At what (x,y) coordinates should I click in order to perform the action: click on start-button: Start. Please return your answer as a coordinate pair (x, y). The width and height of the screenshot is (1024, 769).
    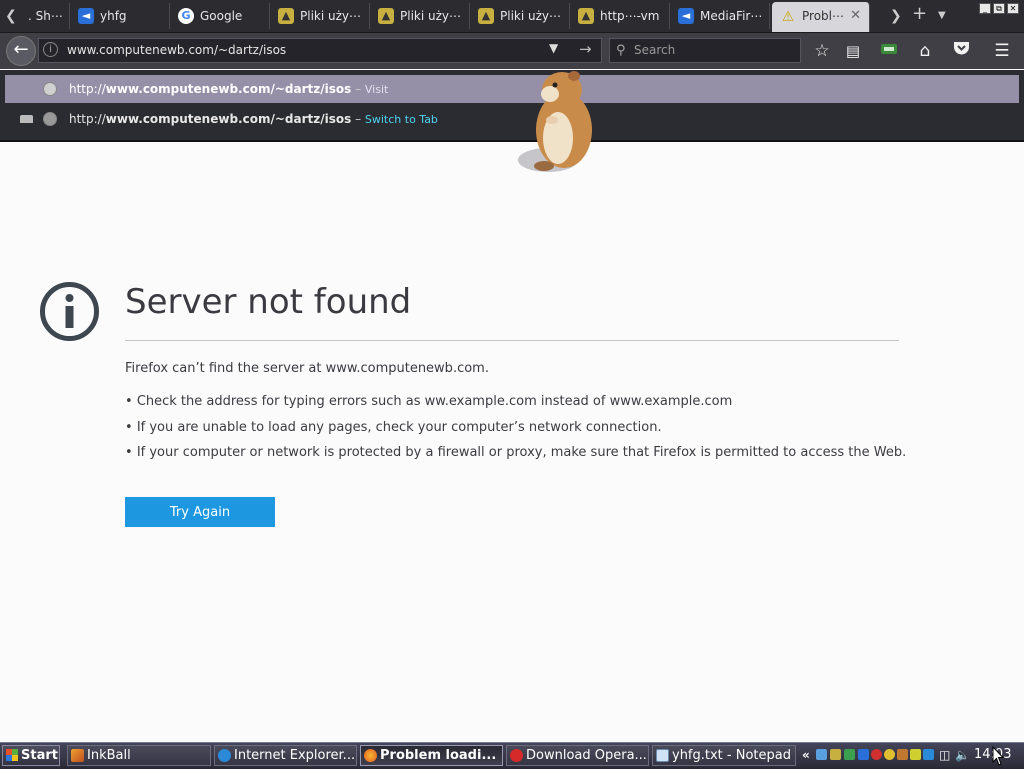
    Looking at the image, I should click on (31, 755).